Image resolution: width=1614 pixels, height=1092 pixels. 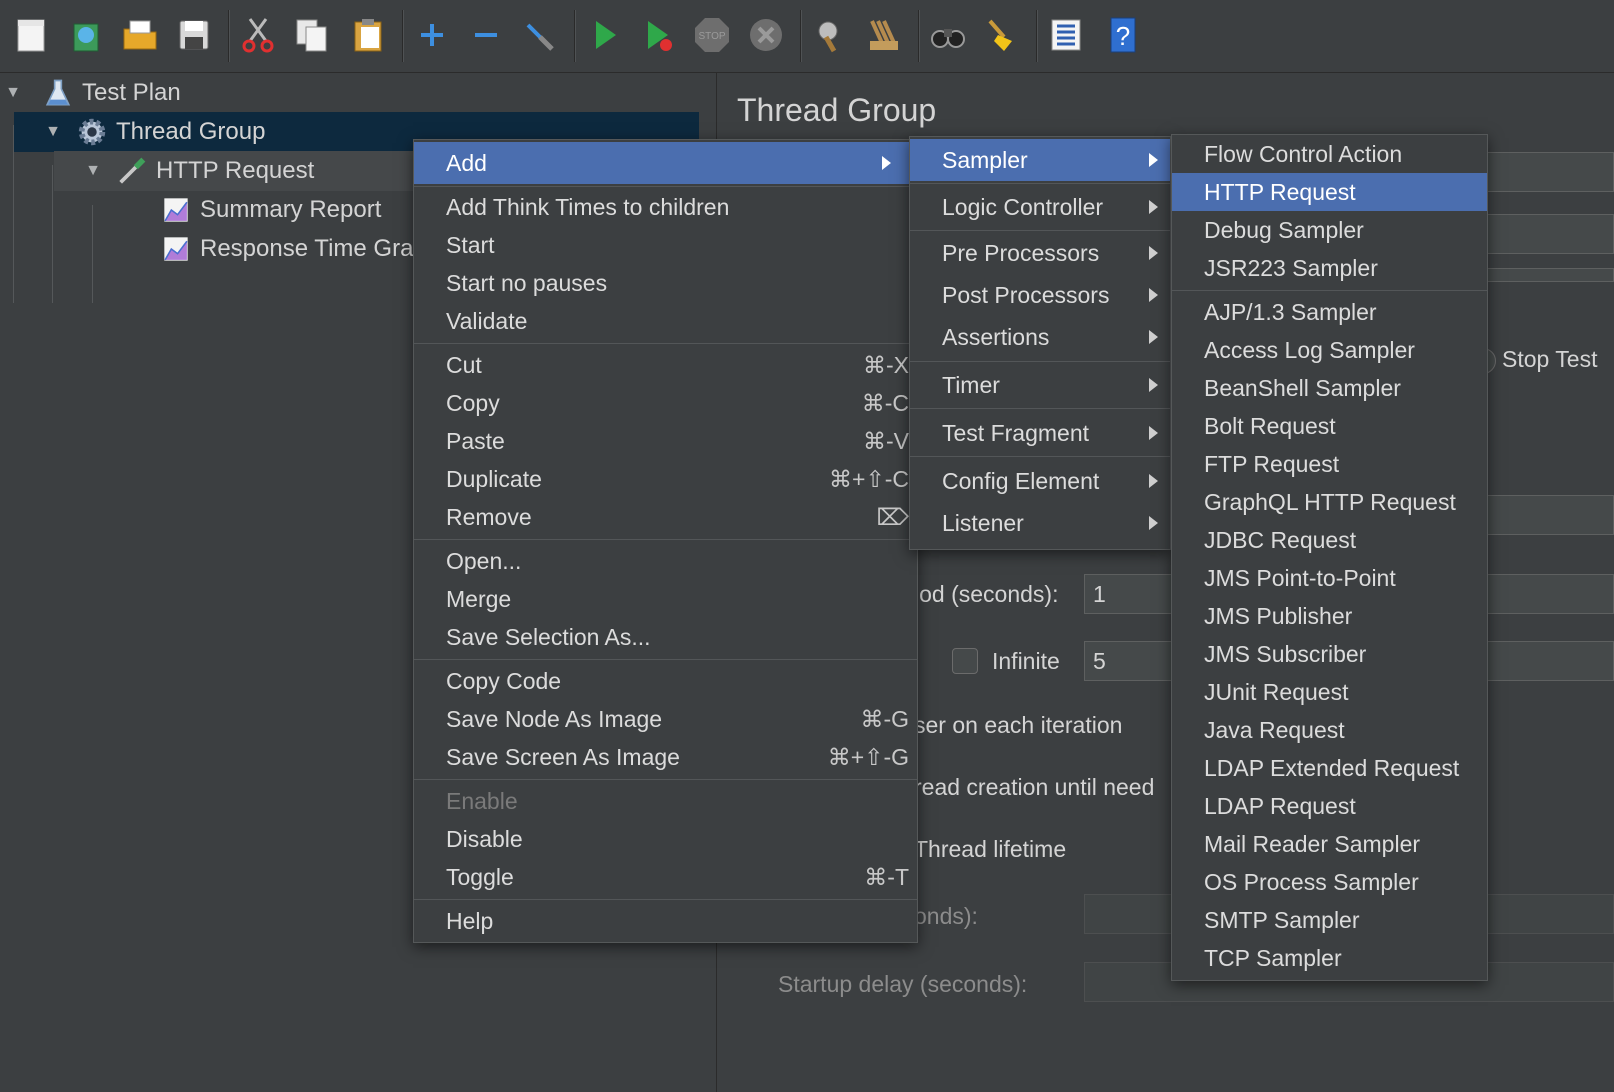 I want to click on cut-icon, so click(x=258, y=35).